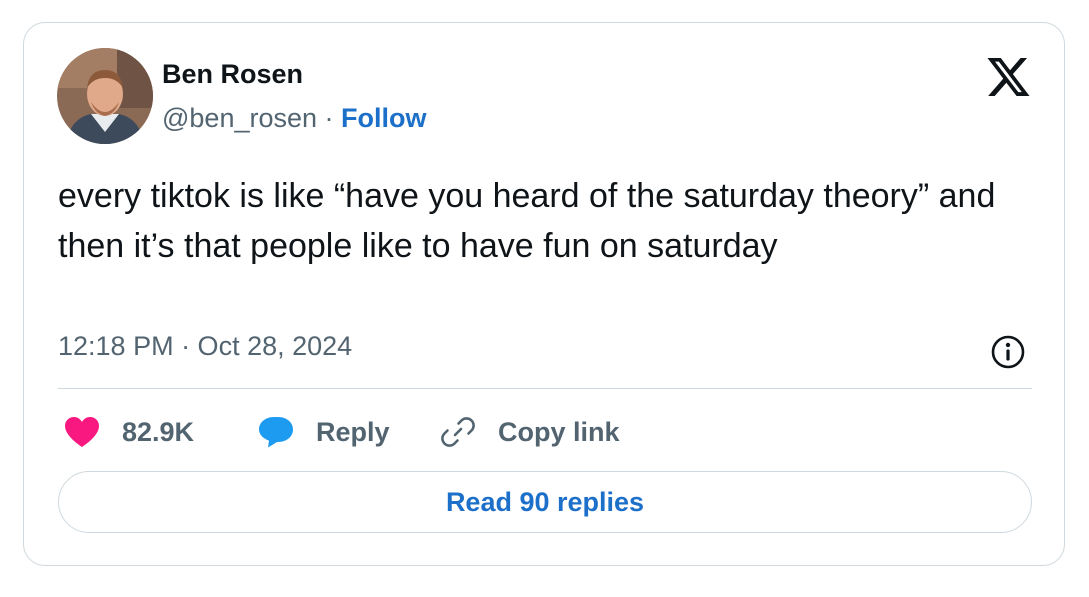 This screenshot has height=597, width=1089. I want to click on like-button: 82.9K, so click(129, 432).